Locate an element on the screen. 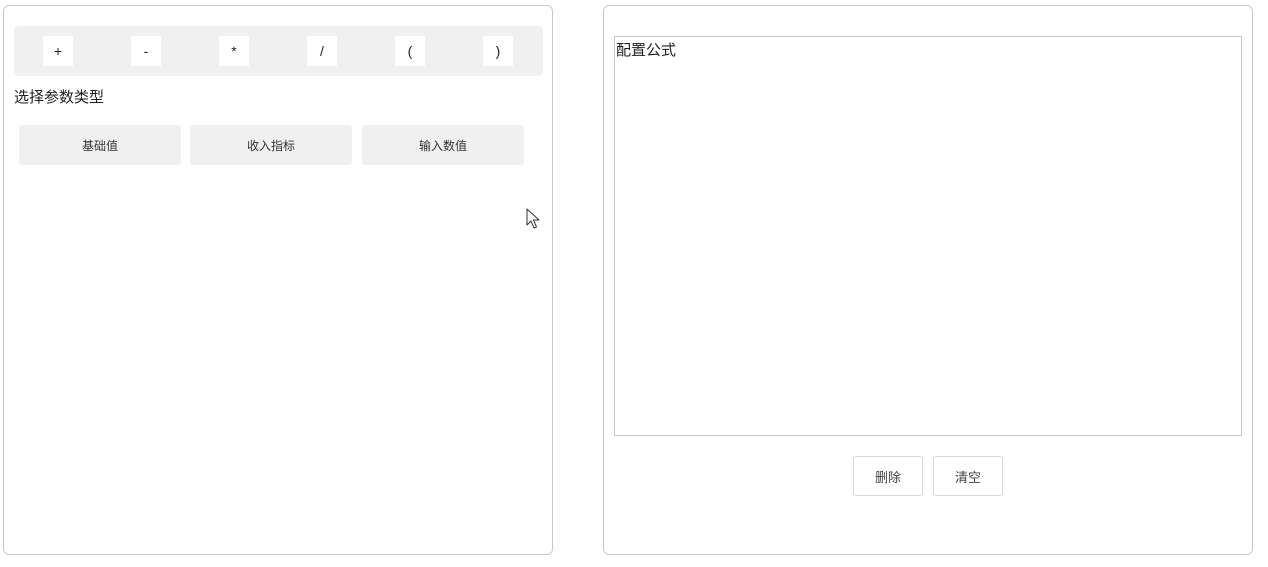 Image resolution: width=1268 pixels, height=567 pixels. open-paren-button: ( is located at coordinates (410, 51).